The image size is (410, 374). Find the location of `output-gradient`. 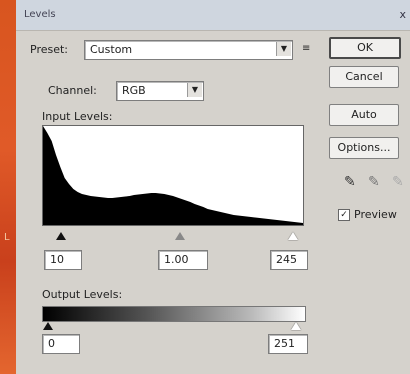

output-gradient is located at coordinates (174, 314).